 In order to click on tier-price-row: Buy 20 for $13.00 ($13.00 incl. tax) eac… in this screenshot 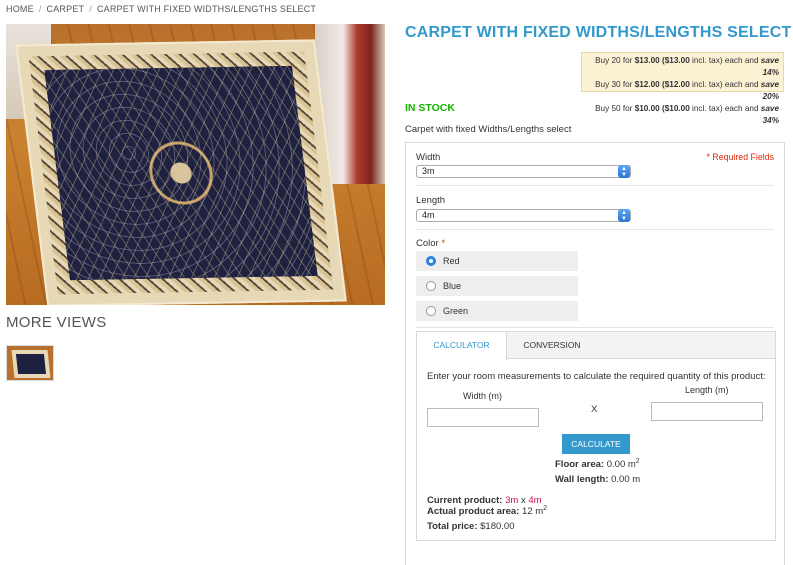, I will do `click(682, 67)`.